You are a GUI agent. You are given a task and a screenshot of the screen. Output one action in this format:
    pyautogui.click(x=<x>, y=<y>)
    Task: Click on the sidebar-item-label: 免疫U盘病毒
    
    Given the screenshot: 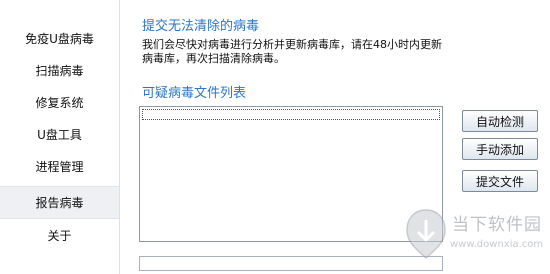 What is the action you would take?
    pyautogui.click(x=59, y=39)
    